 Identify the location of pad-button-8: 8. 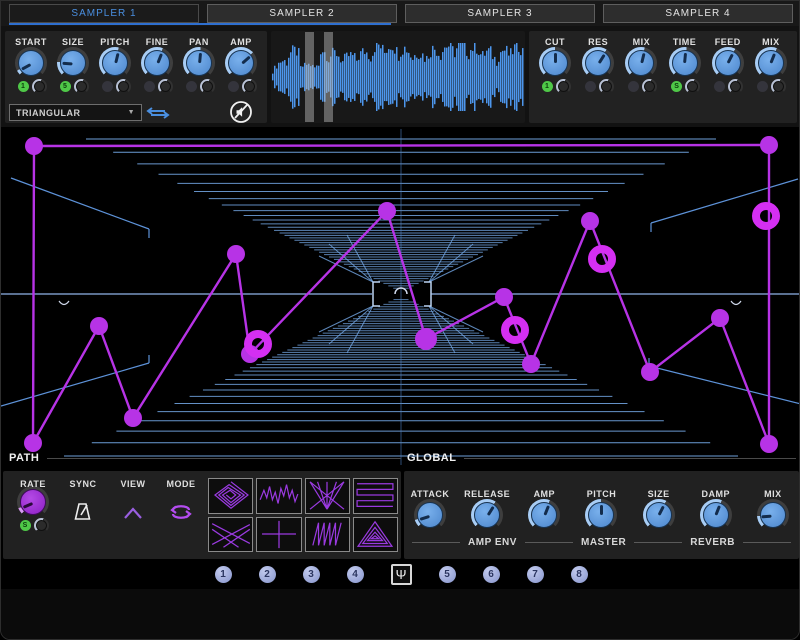
(579, 574).